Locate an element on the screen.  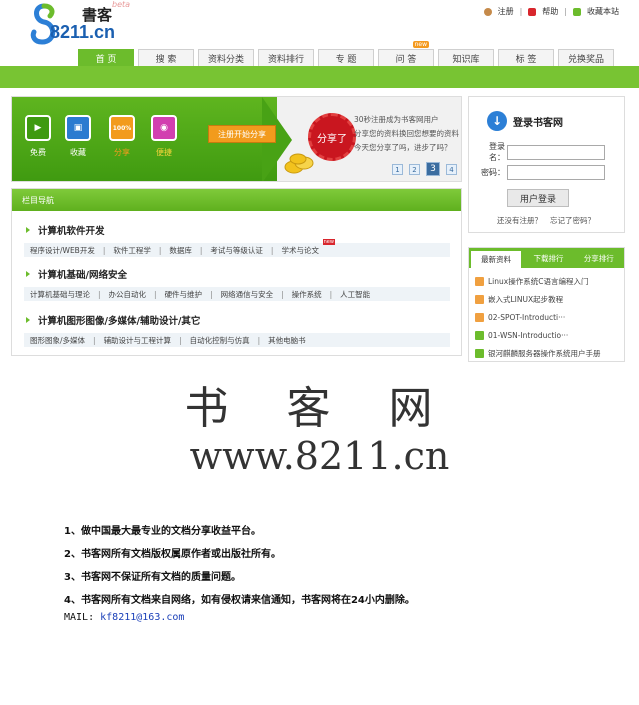
login-arrow-icon: ↓ is located at coordinates (497, 121).